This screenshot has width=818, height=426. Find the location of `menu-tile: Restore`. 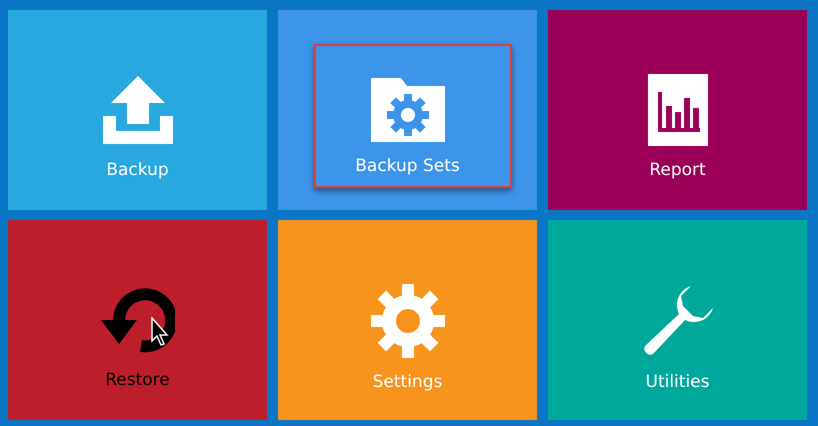

menu-tile: Restore is located at coordinates (137, 320).